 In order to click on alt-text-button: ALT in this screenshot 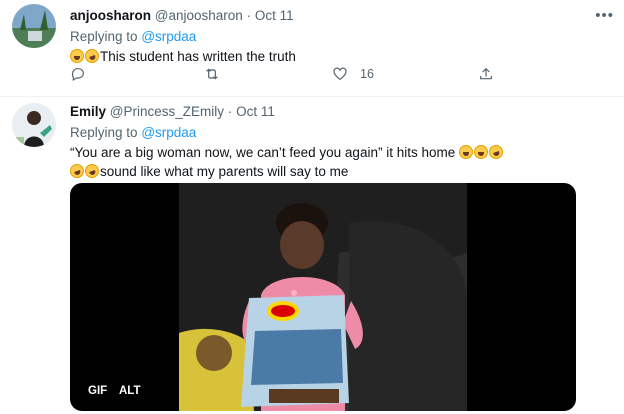, I will do `click(130, 391)`.